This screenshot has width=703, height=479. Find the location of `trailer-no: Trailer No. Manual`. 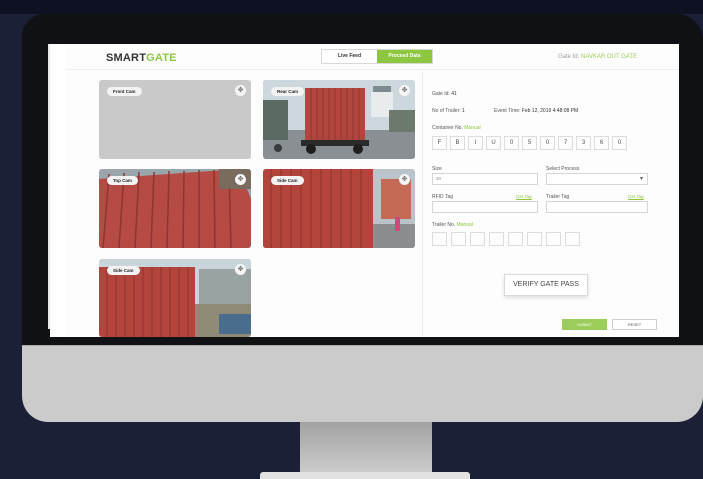

trailer-no: Trailer No. Manual is located at coordinates (452, 225).